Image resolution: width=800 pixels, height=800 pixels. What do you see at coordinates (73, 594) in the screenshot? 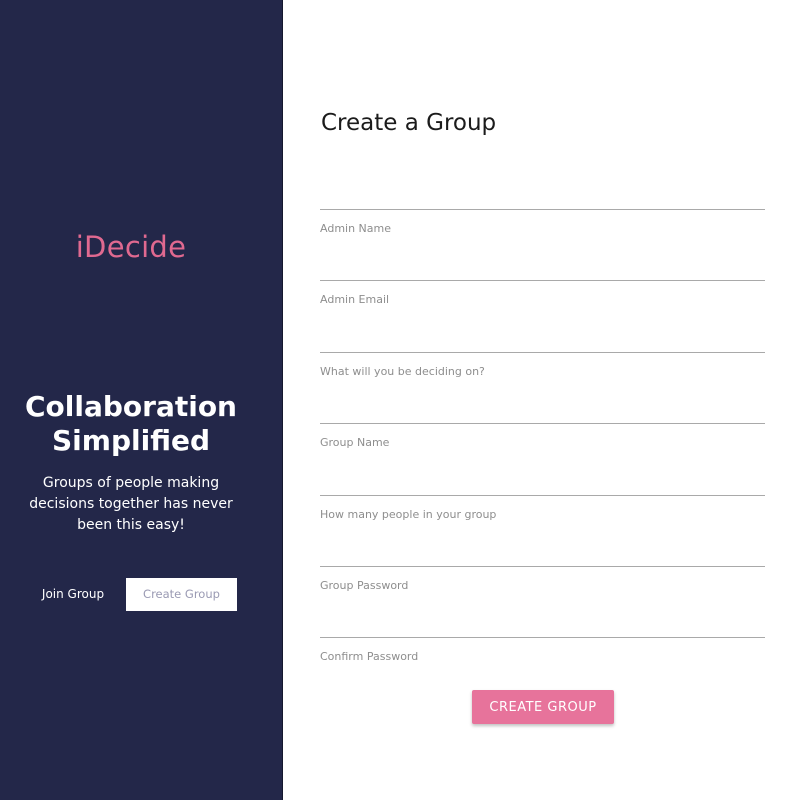
I see `join-group-link: Join Group` at bounding box center [73, 594].